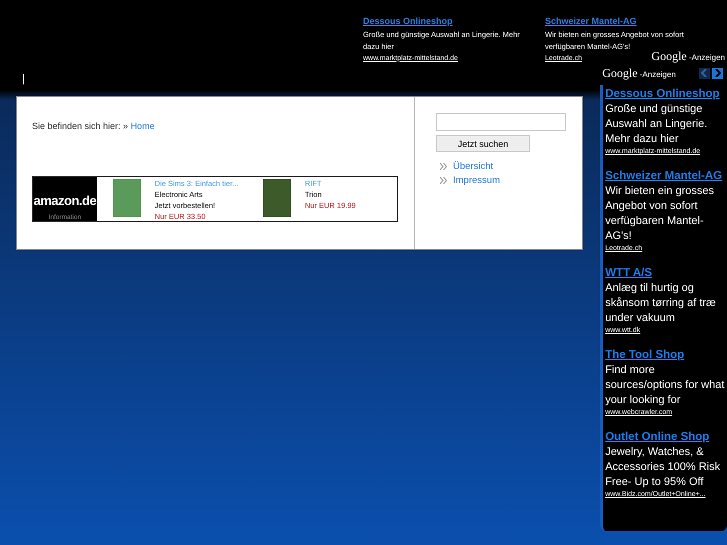  What do you see at coordinates (660, 214) in the screenshot?
I see `ad-text: Wir bieten ein grosses Angebot von sofort verfügbaren Mantel-AG's!` at bounding box center [660, 214].